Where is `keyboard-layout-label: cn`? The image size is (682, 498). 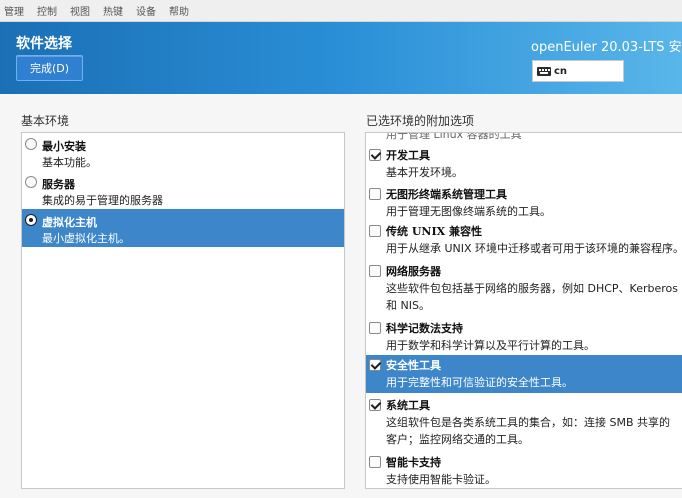
keyboard-layout-label: cn is located at coordinates (561, 71).